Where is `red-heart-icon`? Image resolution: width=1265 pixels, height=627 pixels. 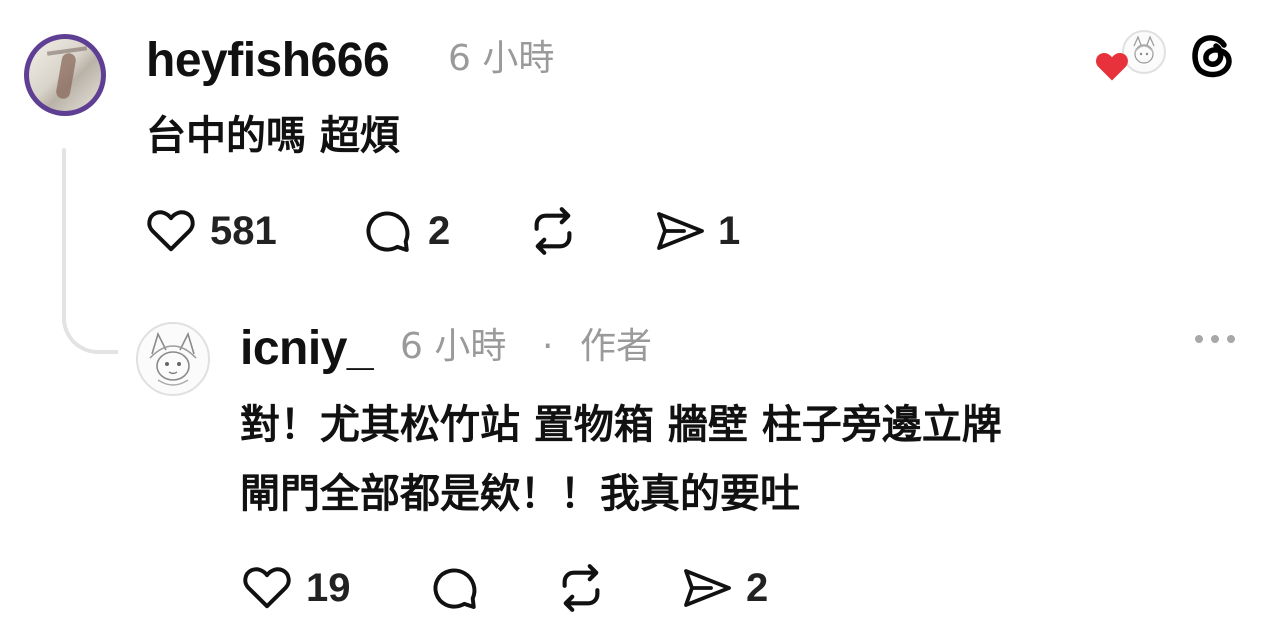 red-heart-icon is located at coordinates (1112, 66).